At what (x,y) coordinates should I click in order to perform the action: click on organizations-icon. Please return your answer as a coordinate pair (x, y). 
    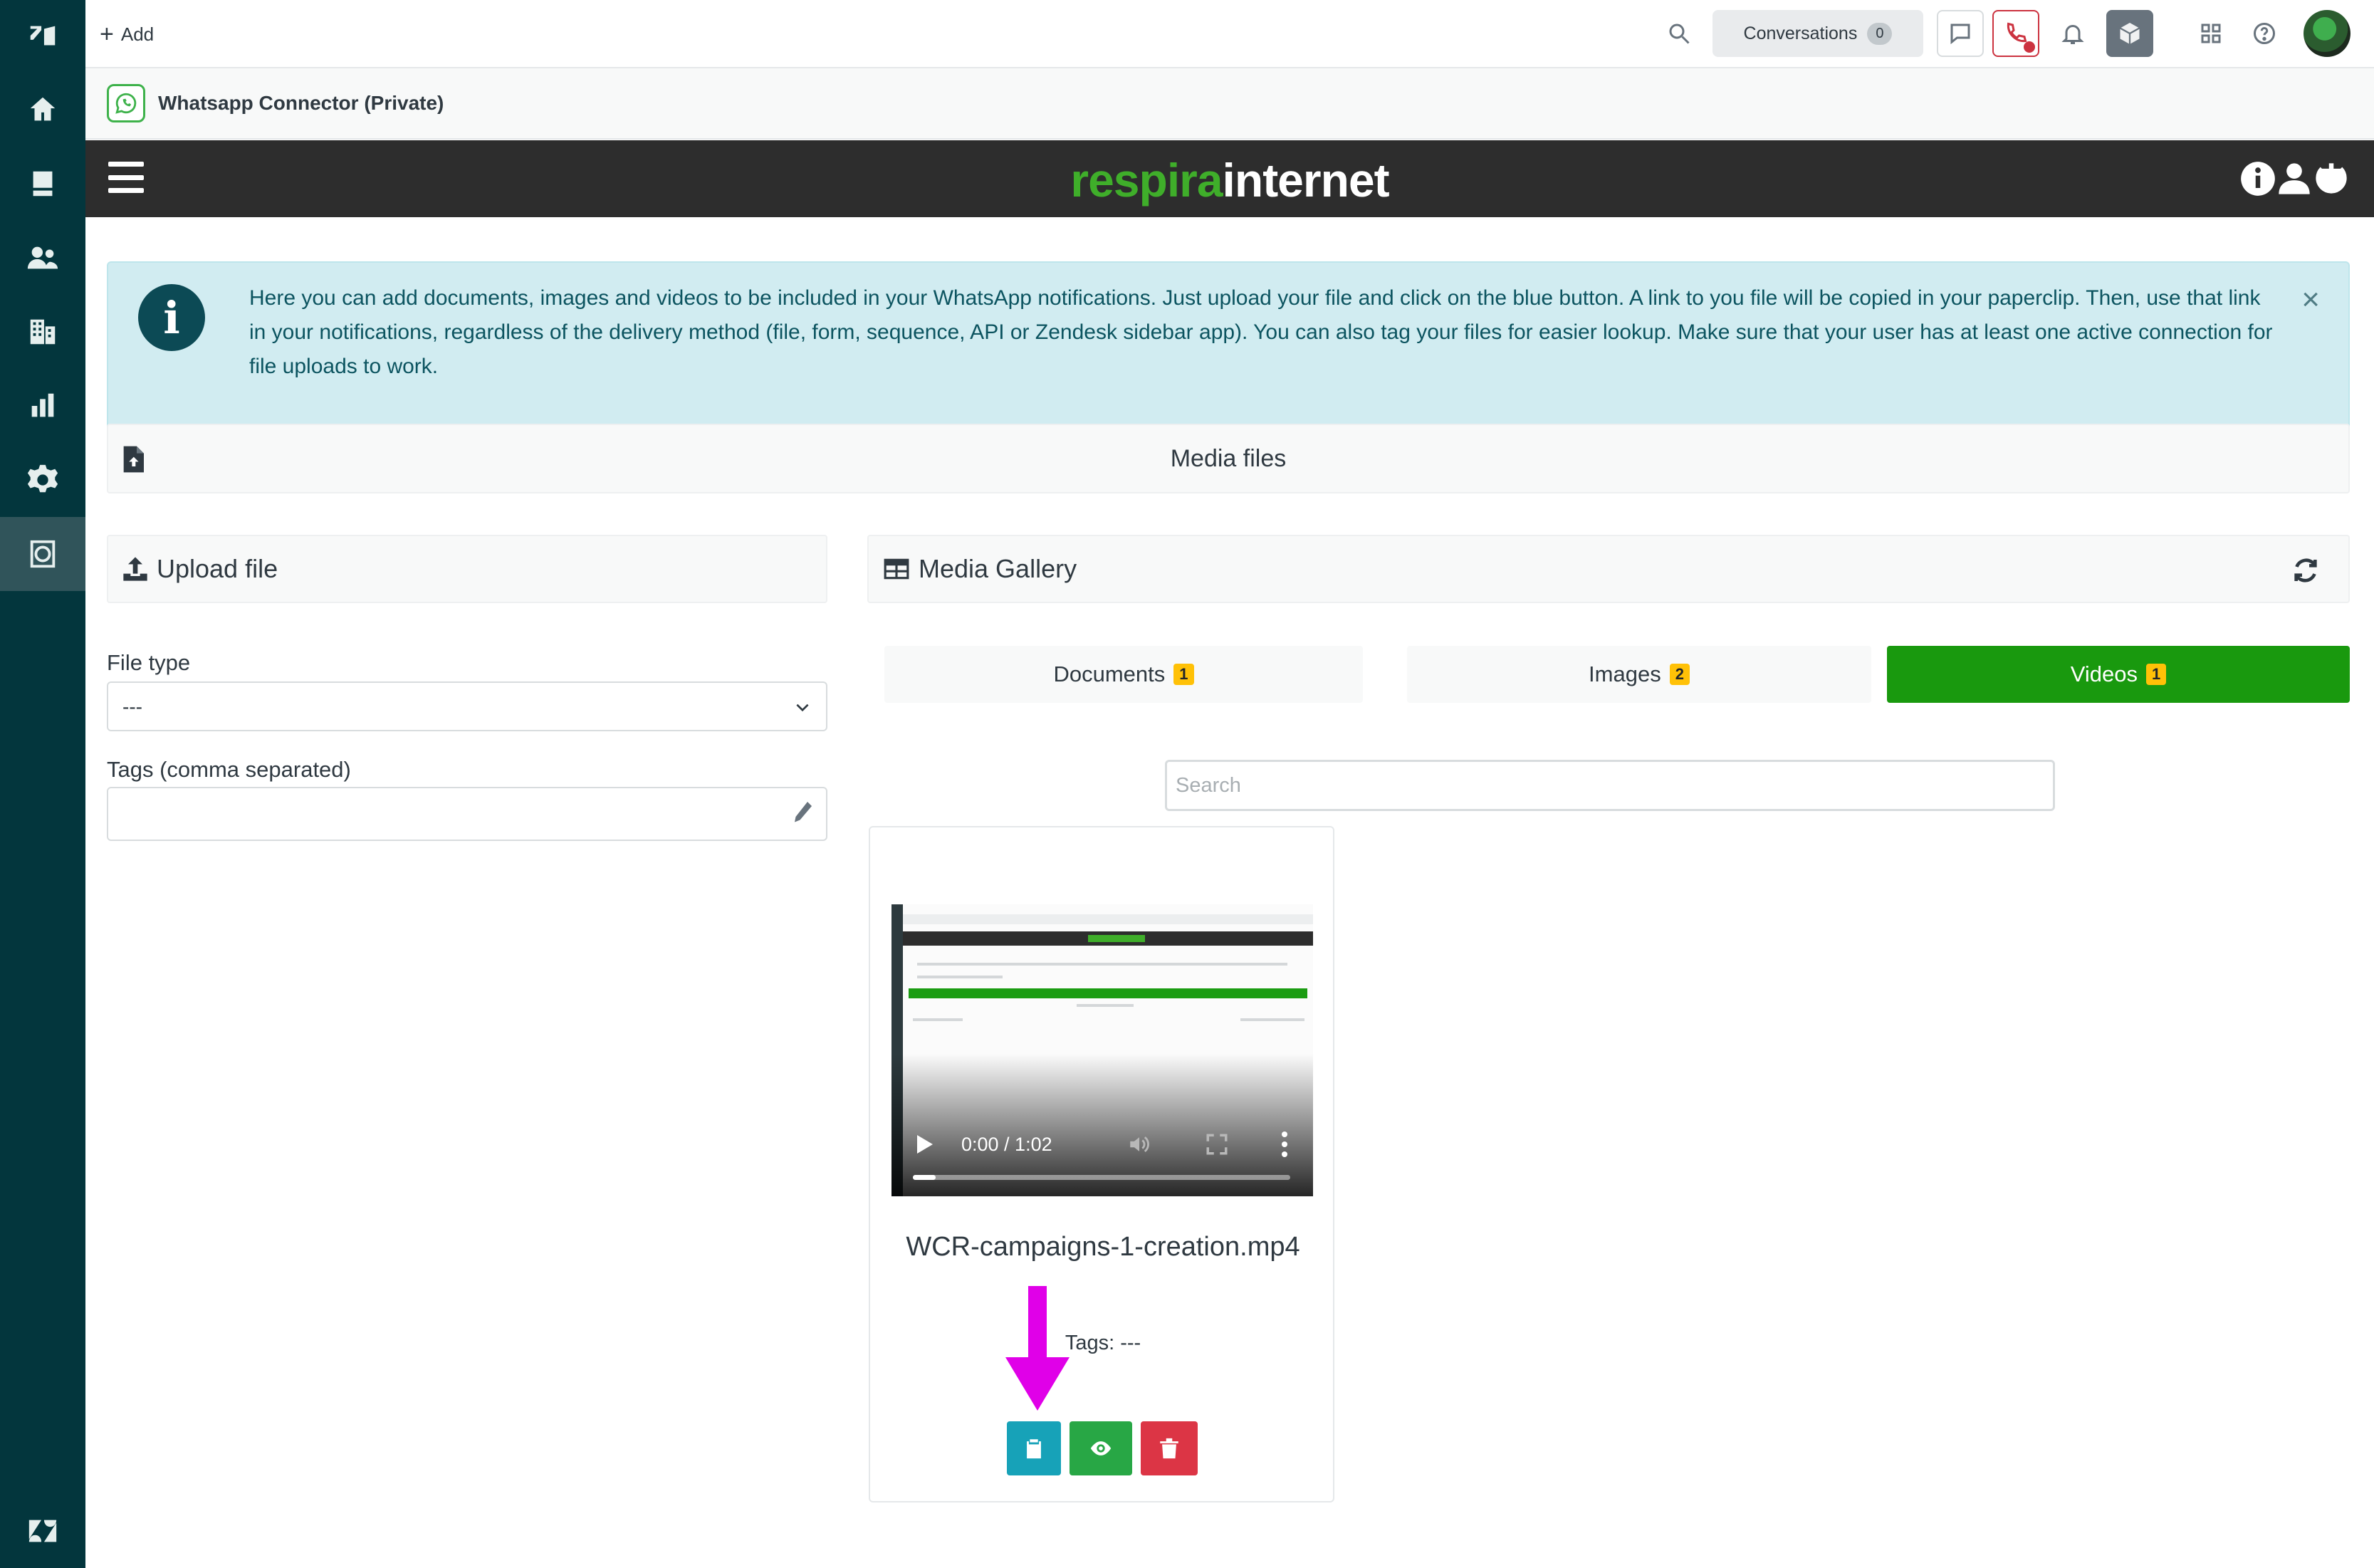
    Looking at the image, I should click on (42, 332).